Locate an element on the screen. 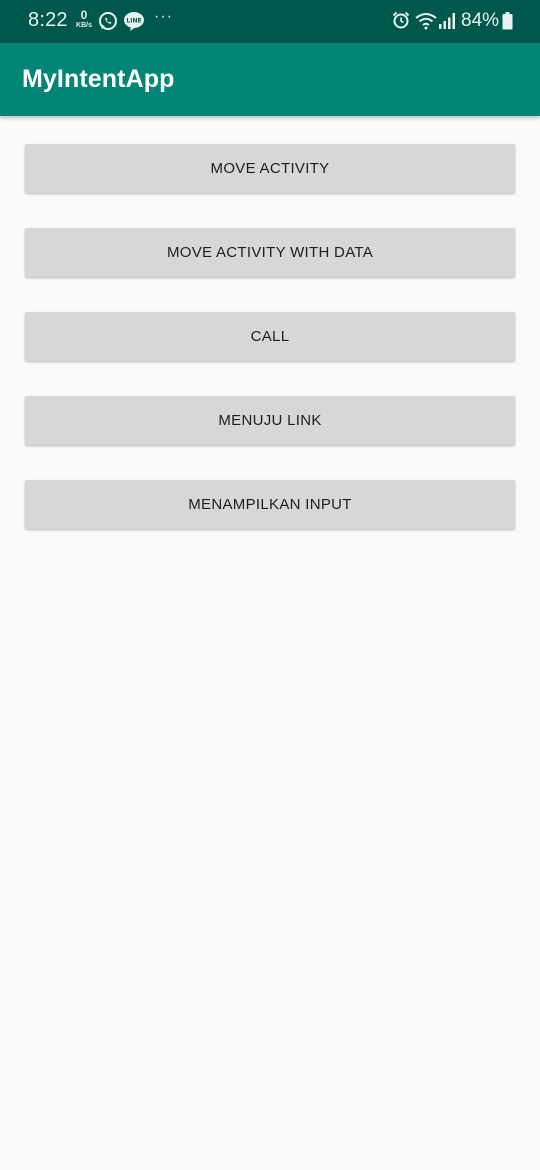 The height and width of the screenshot is (1170, 540). app-title: MyIntentApp is located at coordinates (98, 79).